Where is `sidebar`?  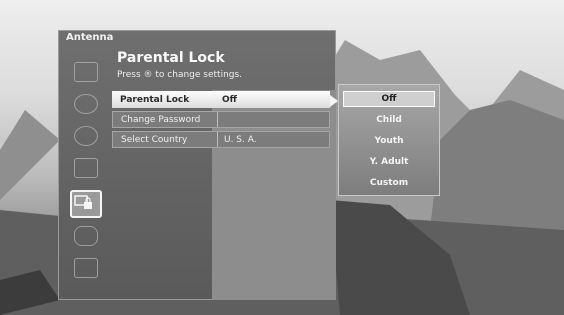
sidebar is located at coordinates (84, 176).